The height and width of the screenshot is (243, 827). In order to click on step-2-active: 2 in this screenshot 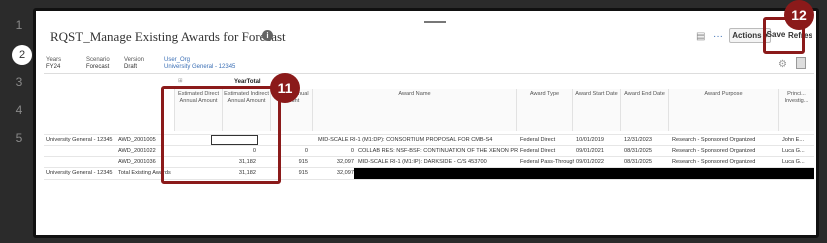, I will do `click(22, 55)`.